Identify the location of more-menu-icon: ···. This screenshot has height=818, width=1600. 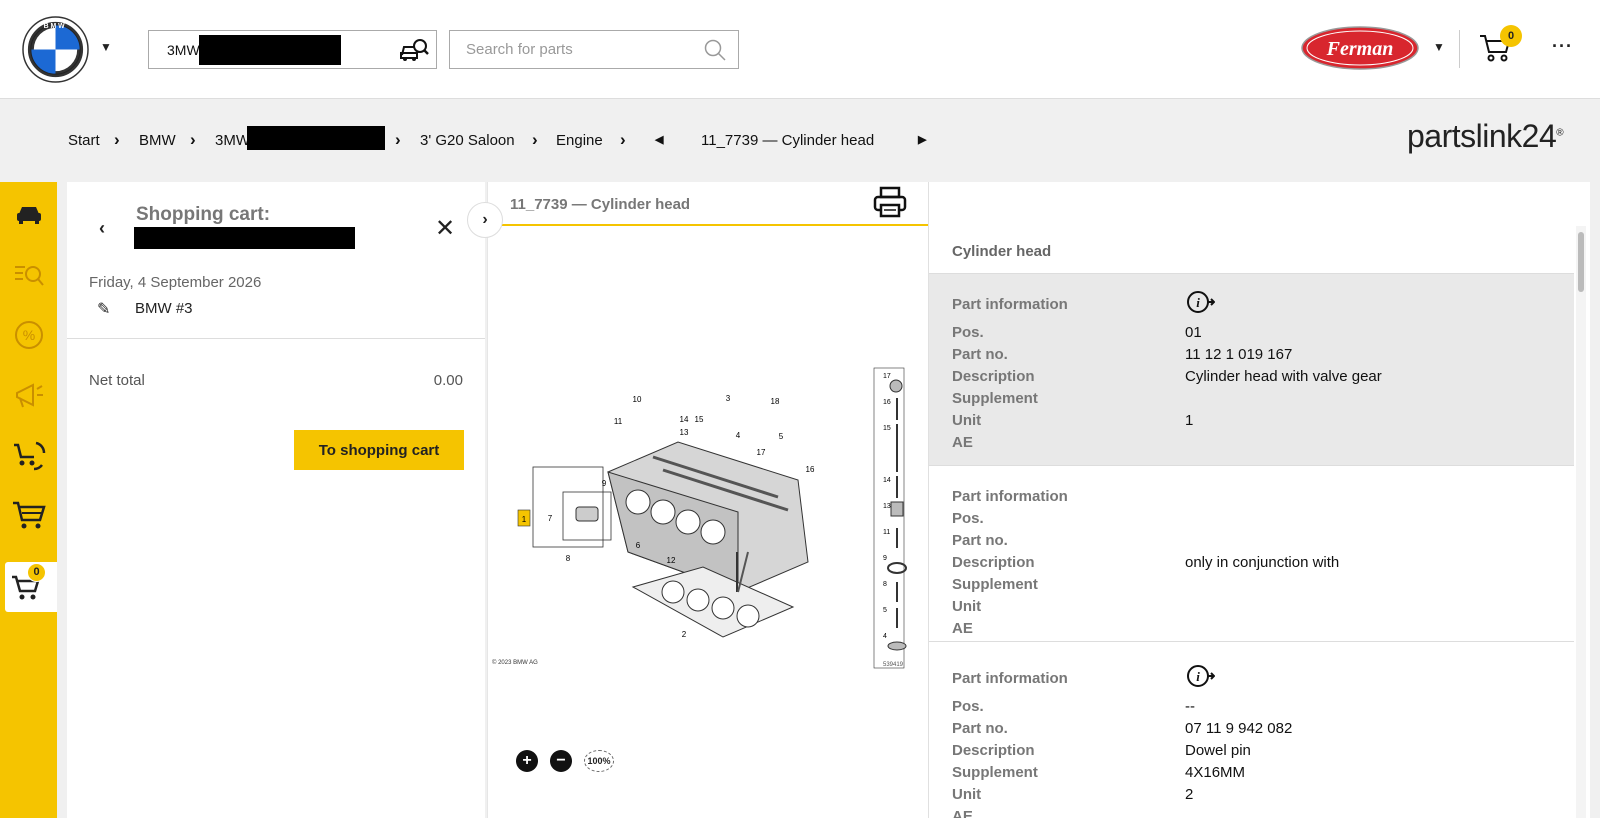
(1562, 46).